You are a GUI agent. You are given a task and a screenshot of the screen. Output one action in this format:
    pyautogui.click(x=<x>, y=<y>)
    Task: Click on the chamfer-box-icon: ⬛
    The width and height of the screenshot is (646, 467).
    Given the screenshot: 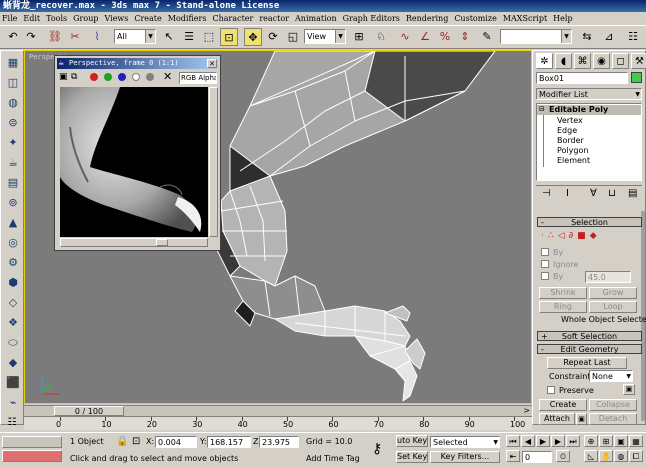 What is the action you would take?
    pyautogui.click(x=13, y=383)
    